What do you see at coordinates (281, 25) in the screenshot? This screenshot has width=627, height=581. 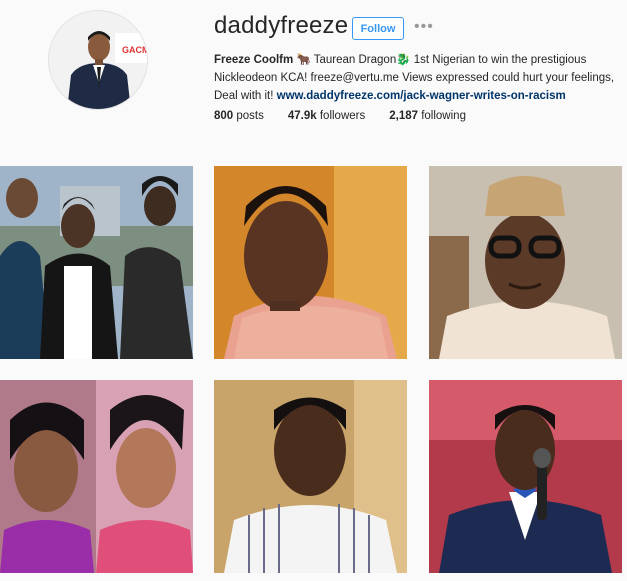 I see `profile-username: daddyfreeze` at bounding box center [281, 25].